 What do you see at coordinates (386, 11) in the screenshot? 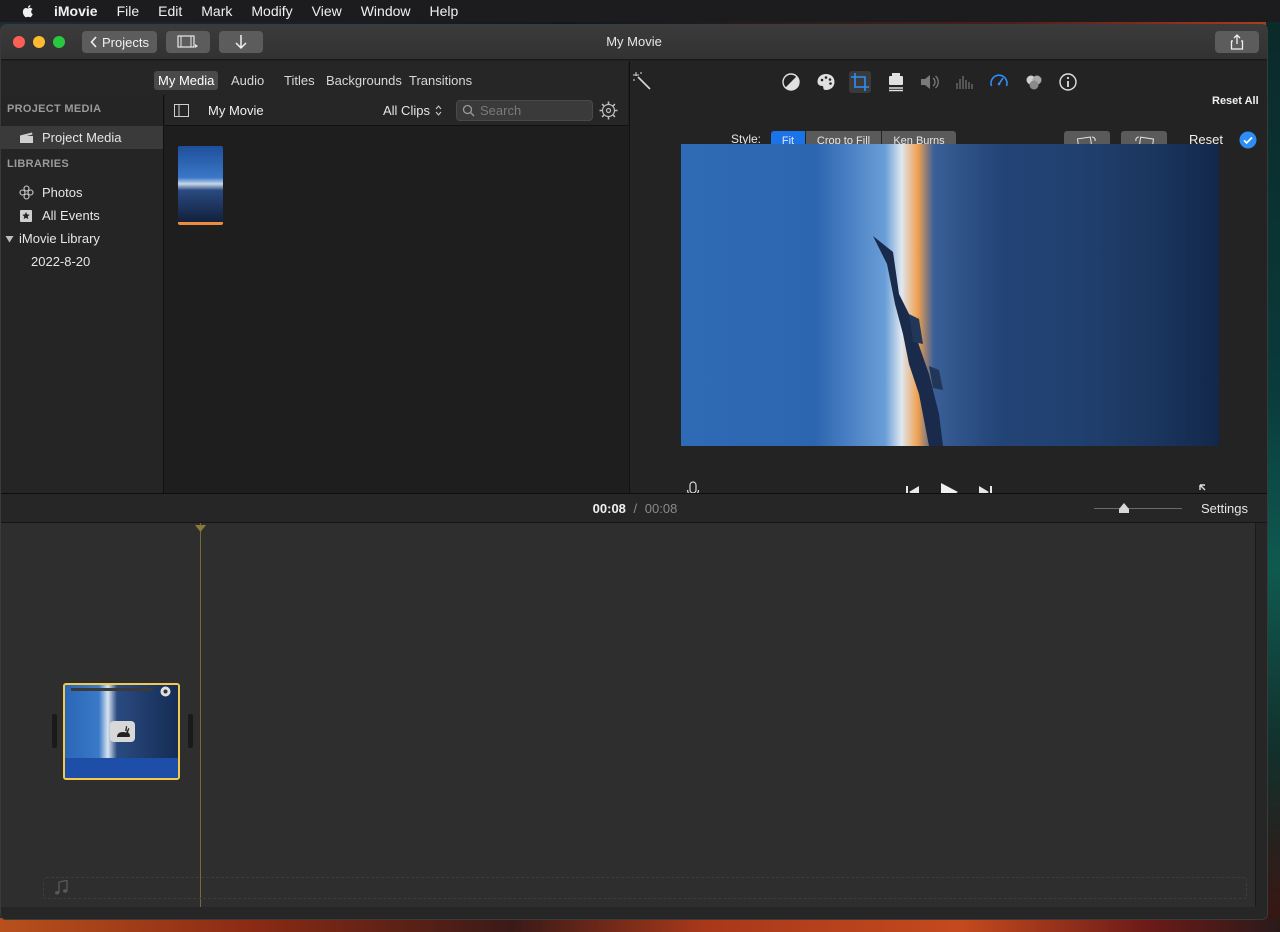
I see `menu-window: Window` at bounding box center [386, 11].